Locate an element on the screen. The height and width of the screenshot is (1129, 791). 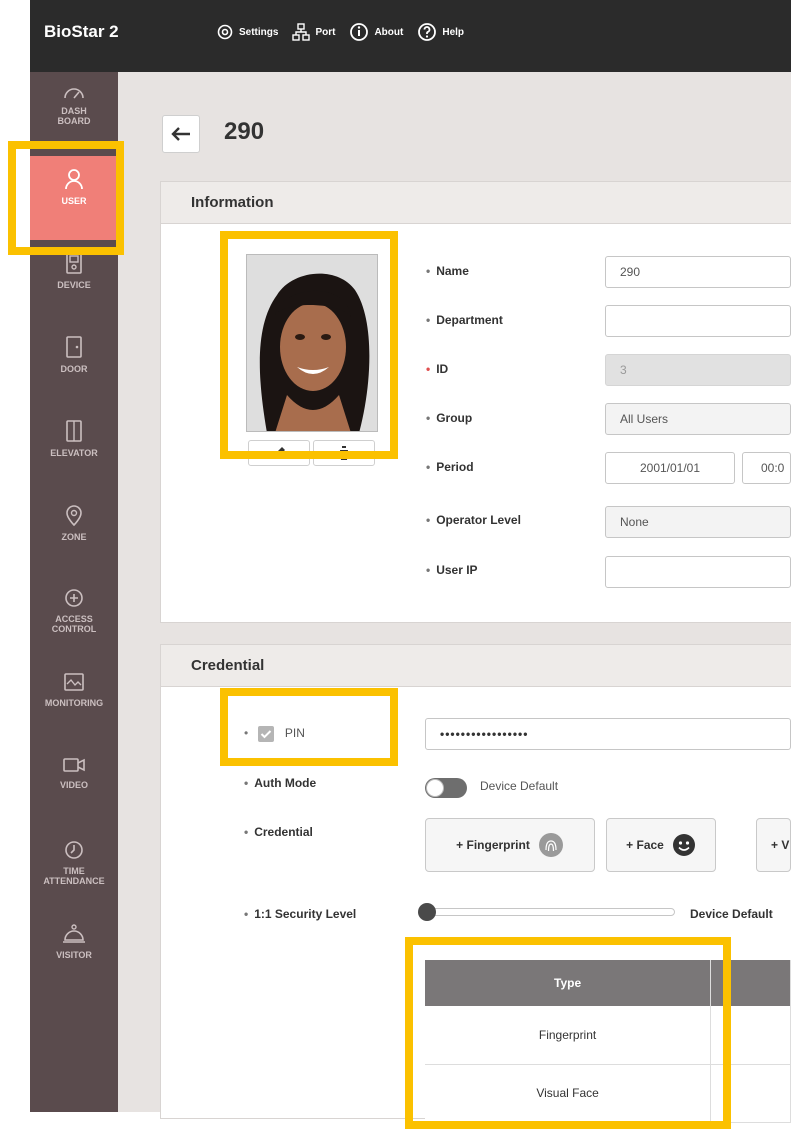
credential-header: Credential is located at coordinates (476, 666).